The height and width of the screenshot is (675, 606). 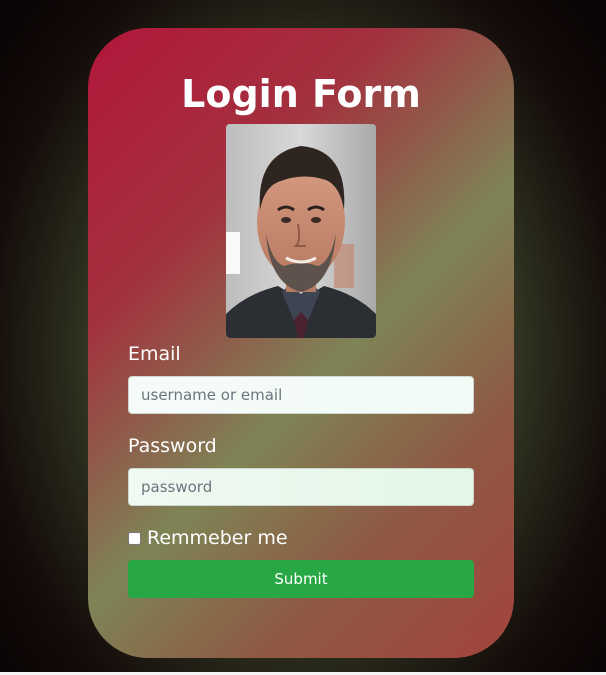 I want to click on password-field, so click(x=301, y=487).